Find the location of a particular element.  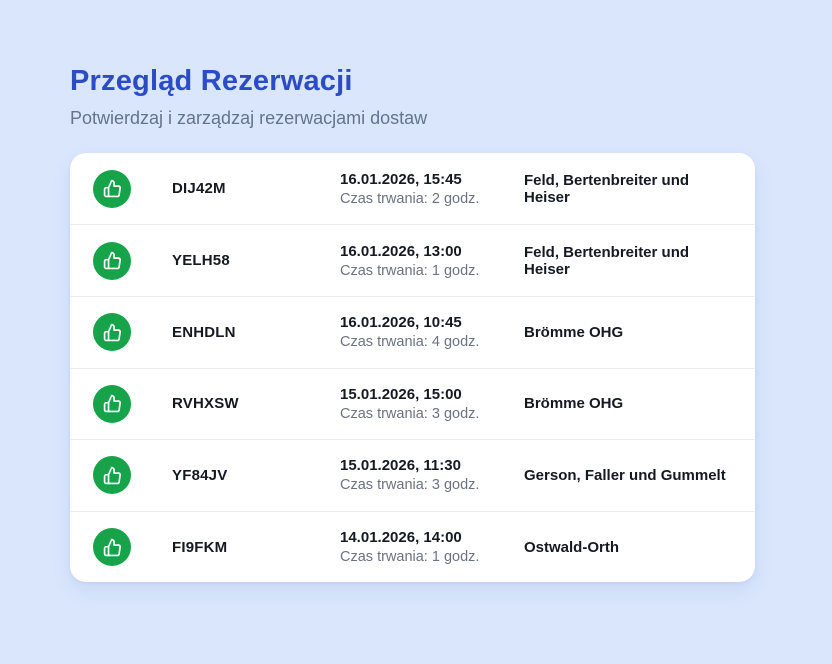

reservation-time-cell: 16.01.2026, 15:45 Czas trwania: 2 godz. is located at coordinates (432, 189).